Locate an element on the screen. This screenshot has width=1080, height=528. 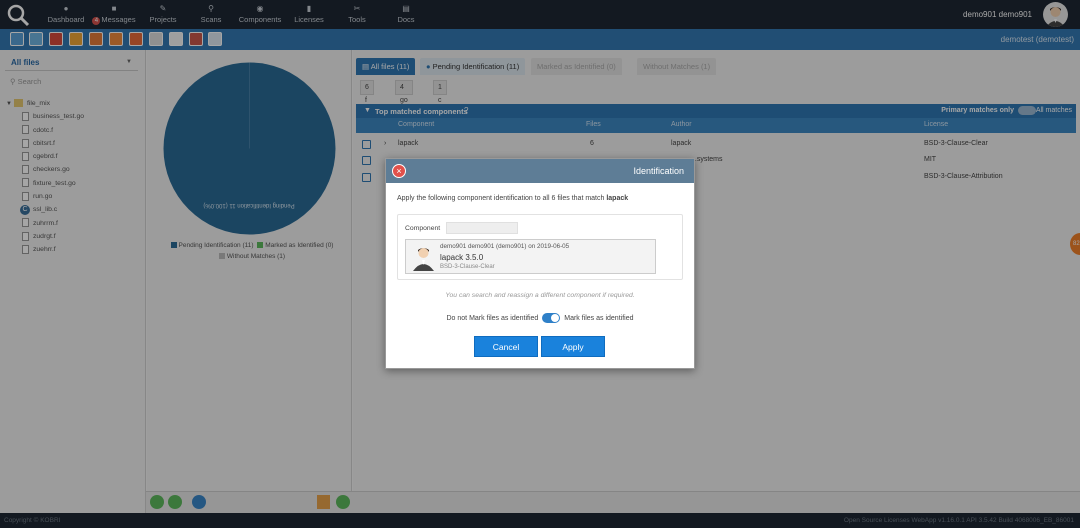
toggle-right-label: Mark files as identified is located at coordinates (599, 318).